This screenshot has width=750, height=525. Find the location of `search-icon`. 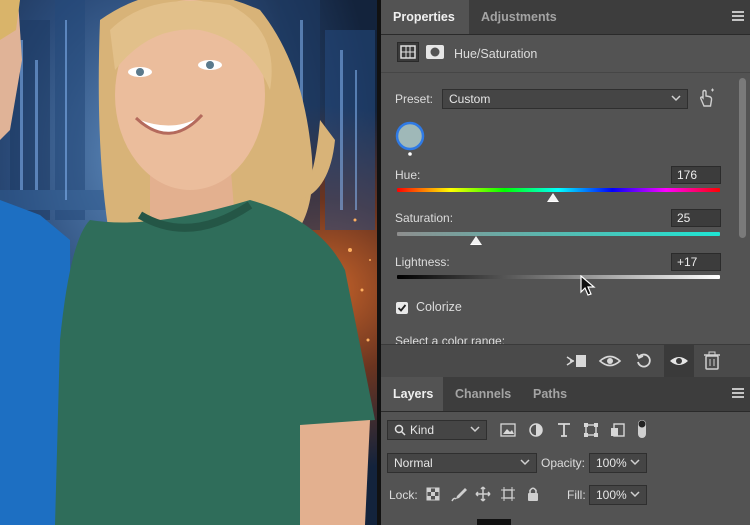

search-icon is located at coordinates (400, 430).